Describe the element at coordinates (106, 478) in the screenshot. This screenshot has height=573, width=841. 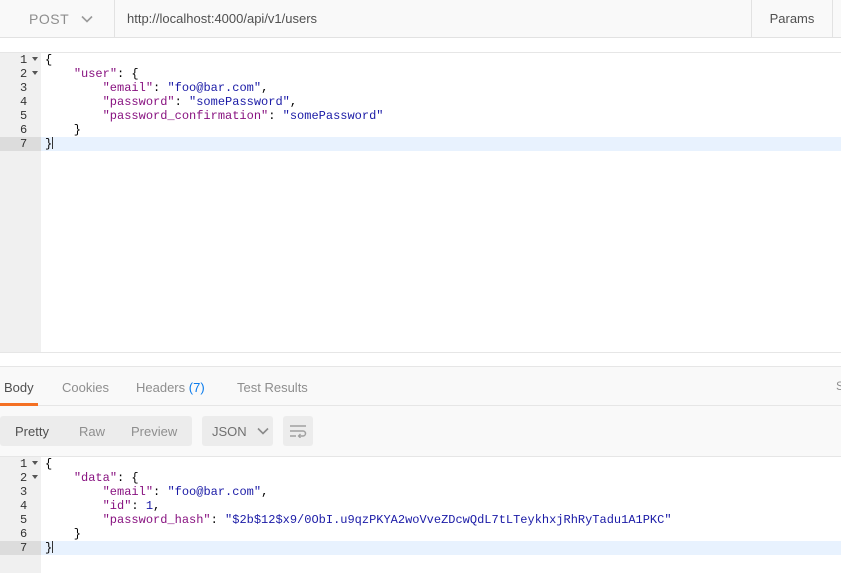
I see `code-text: "data": {` at that location.